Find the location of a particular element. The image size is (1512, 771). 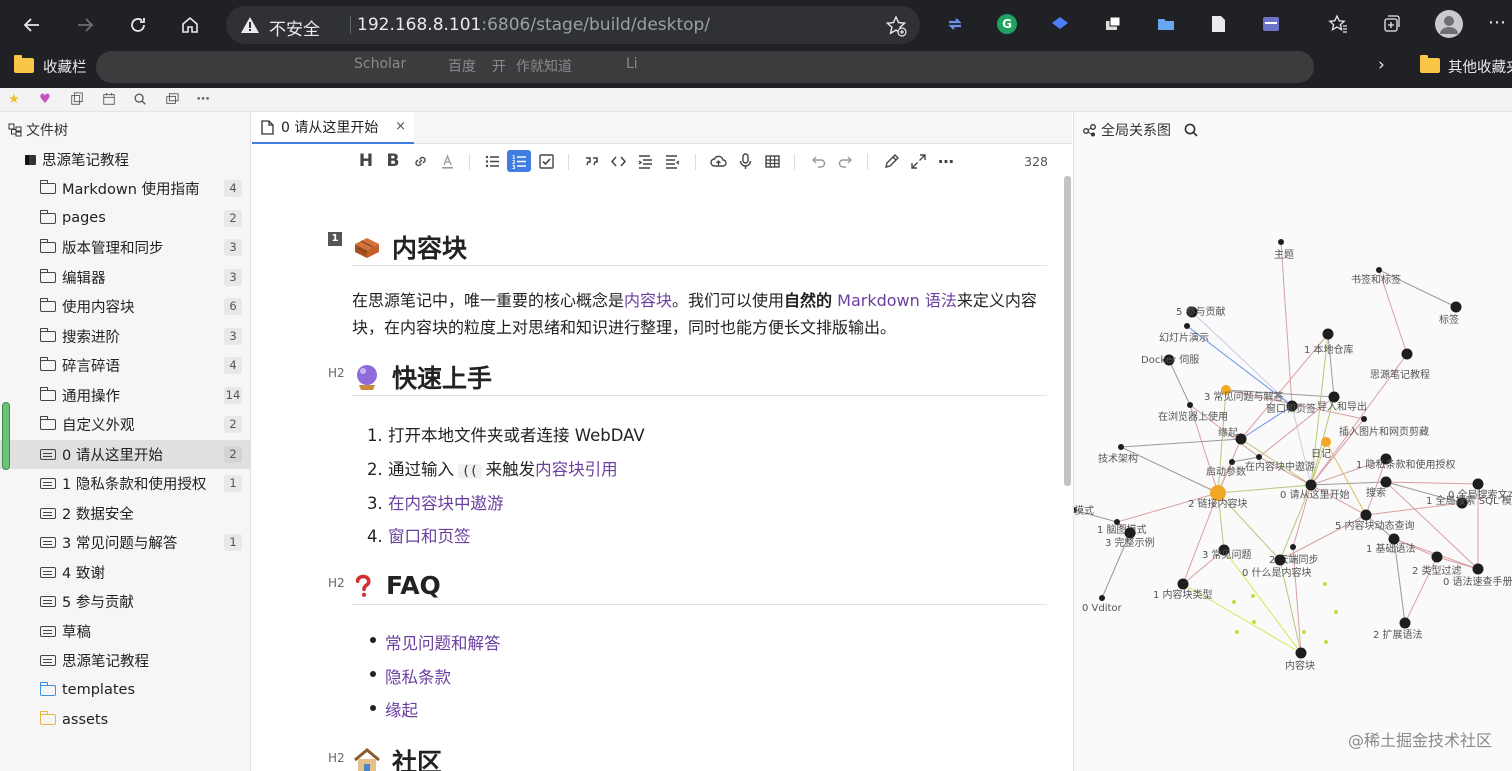

record-button is located at coordinates (745, 161).